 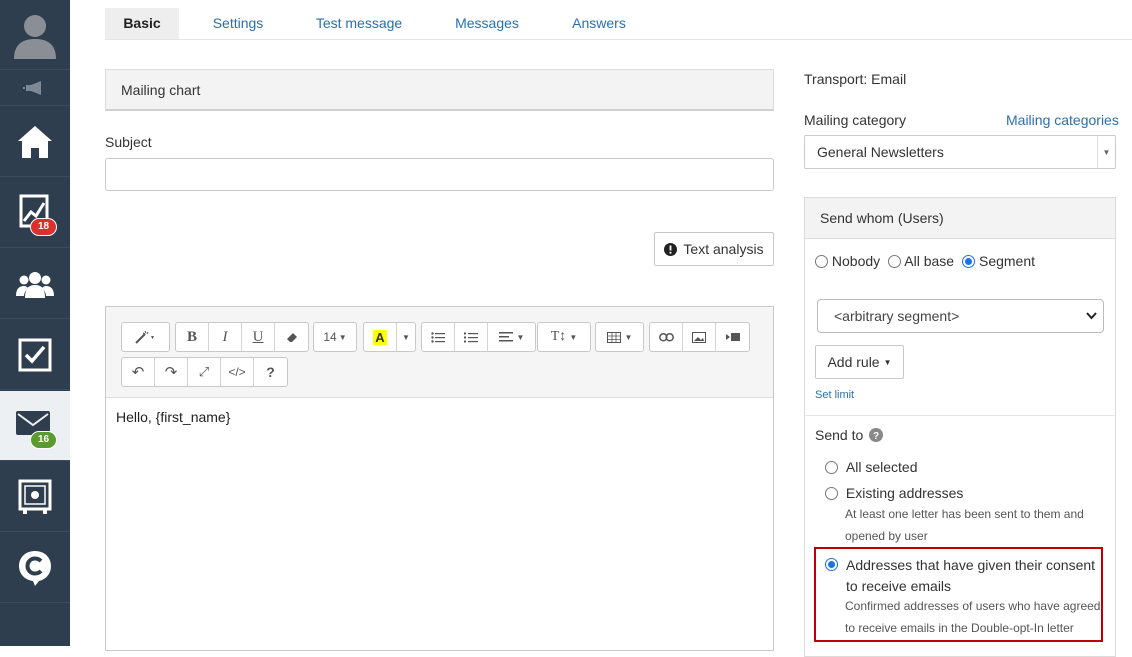 I want to click on video-button, so click(x=732, y=337).